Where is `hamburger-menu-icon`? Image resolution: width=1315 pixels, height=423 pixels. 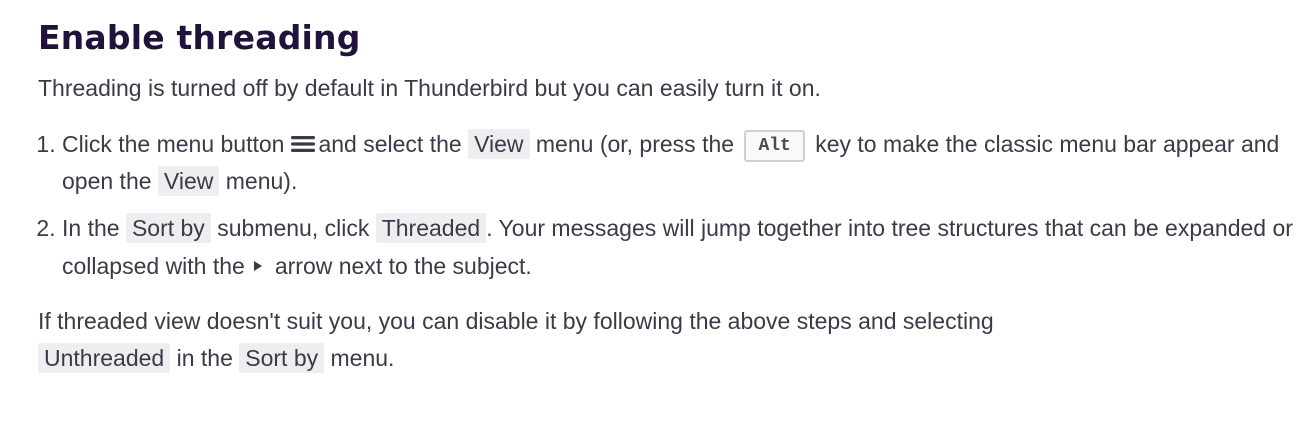 hamburger-menu-icon is located at coordinates (303, 140).